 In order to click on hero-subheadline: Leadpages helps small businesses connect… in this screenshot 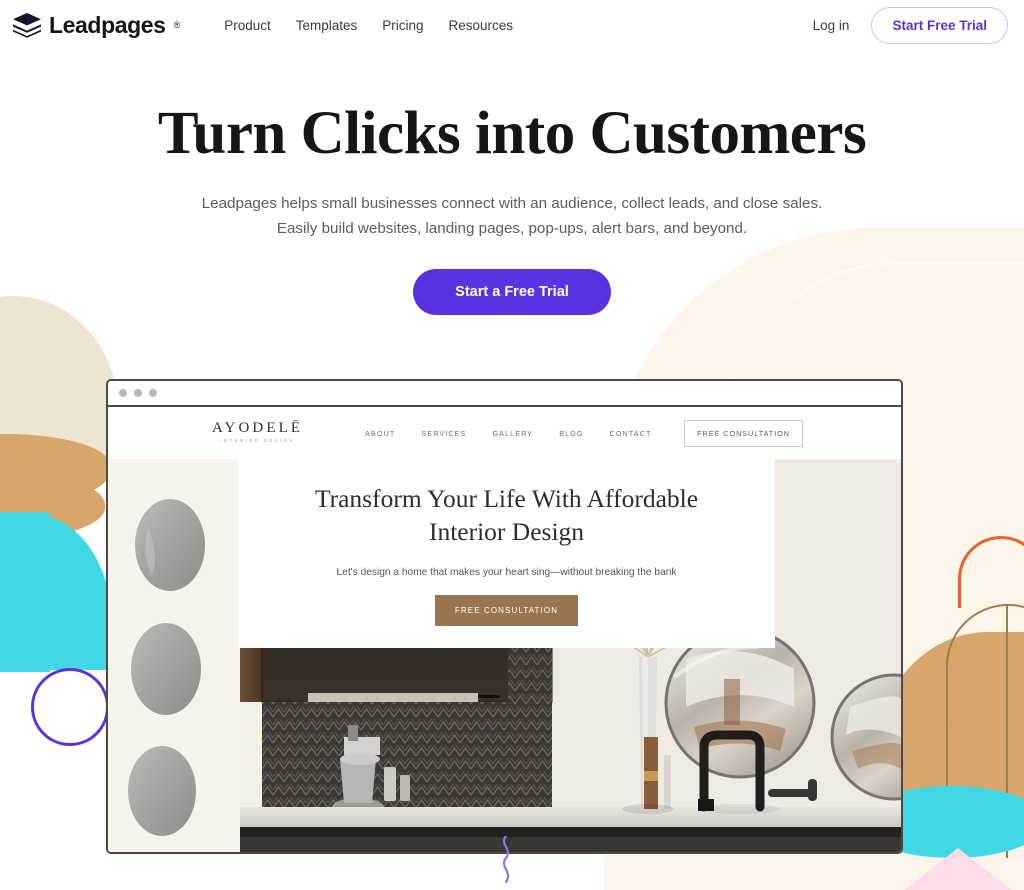, I will do `click(512, 216)`.